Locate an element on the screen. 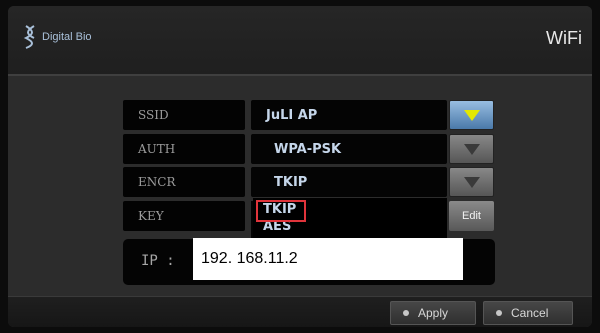 The height and width of the screenshot is (333, 600). encr-label: ENCR is located at coordinates (184, 182).